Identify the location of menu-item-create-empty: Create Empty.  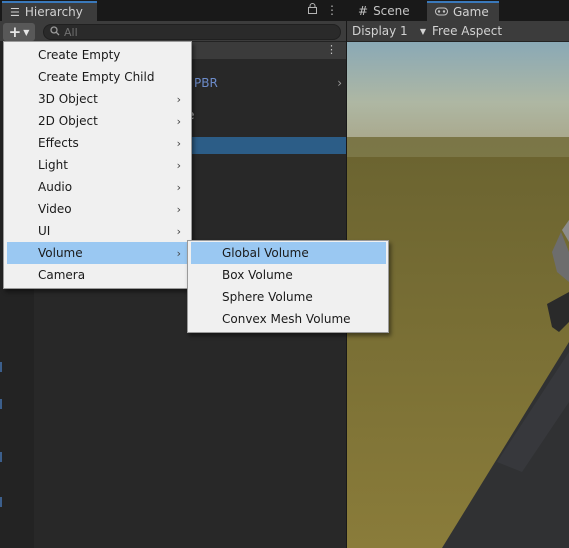
(98, 55).